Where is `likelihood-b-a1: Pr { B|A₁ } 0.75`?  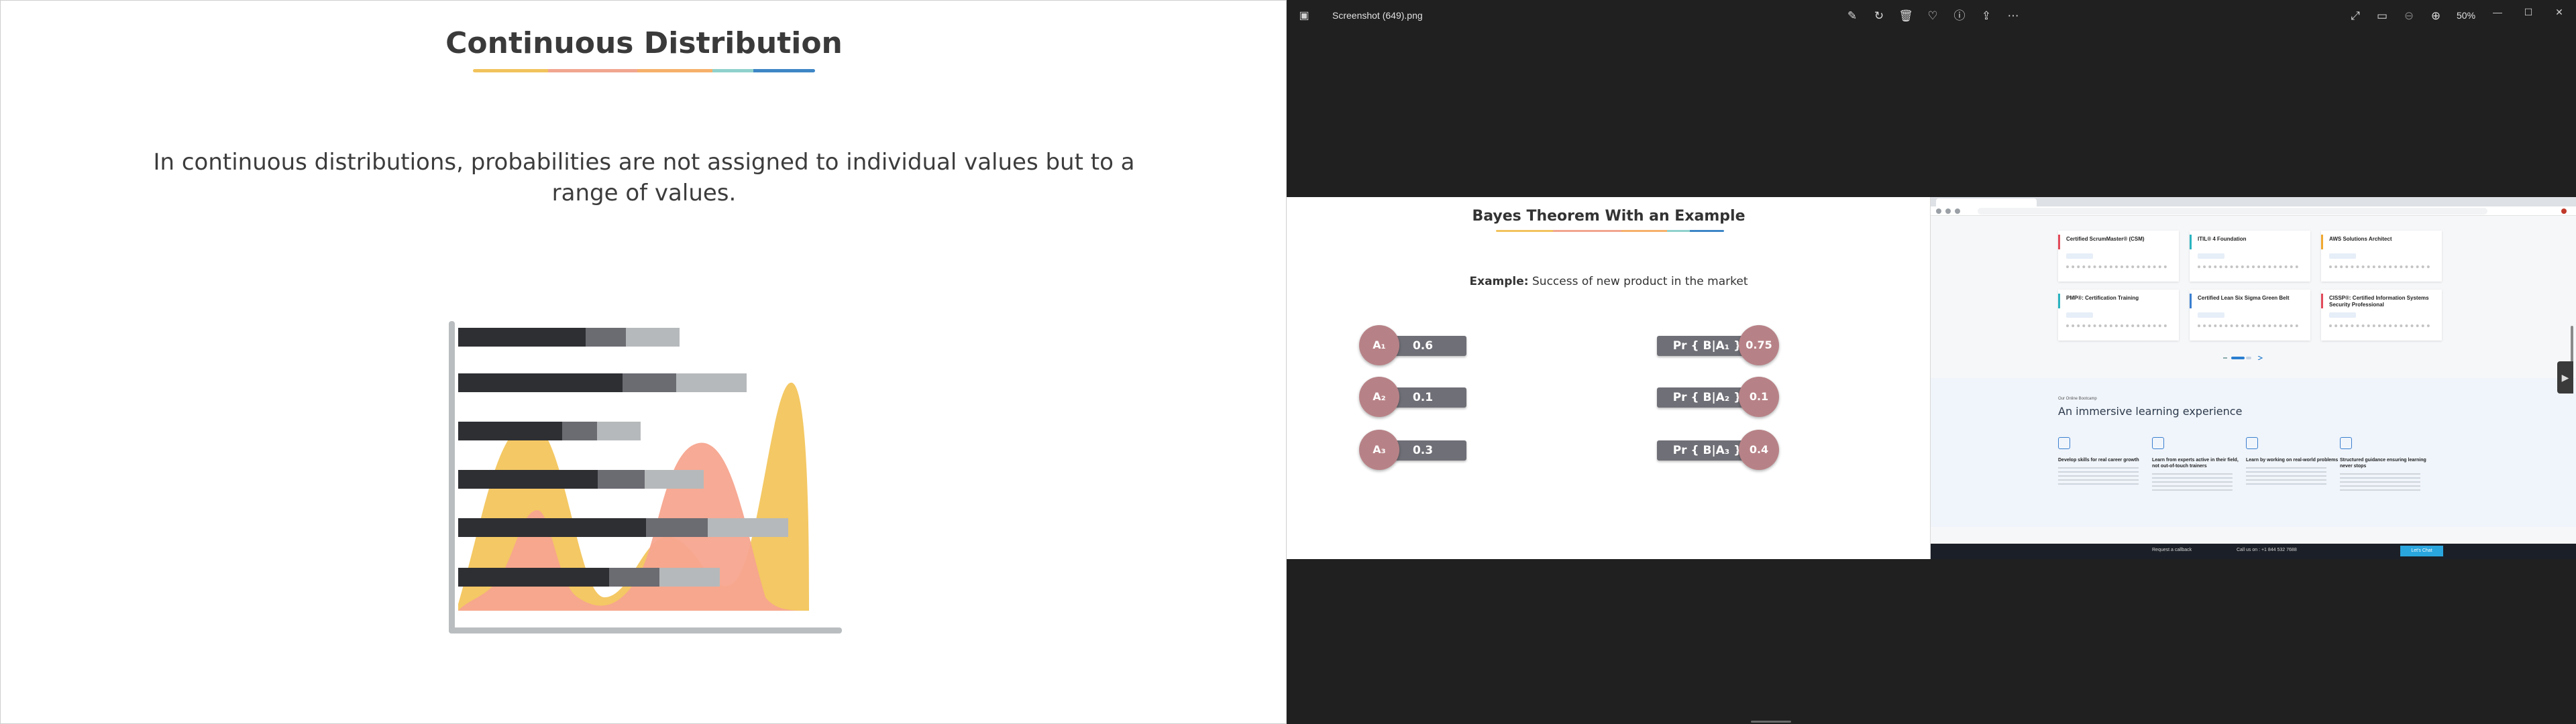
likelihood-b-a1: Pr { B|A₁ } 0.75 is located at coordinates (1720, 345).